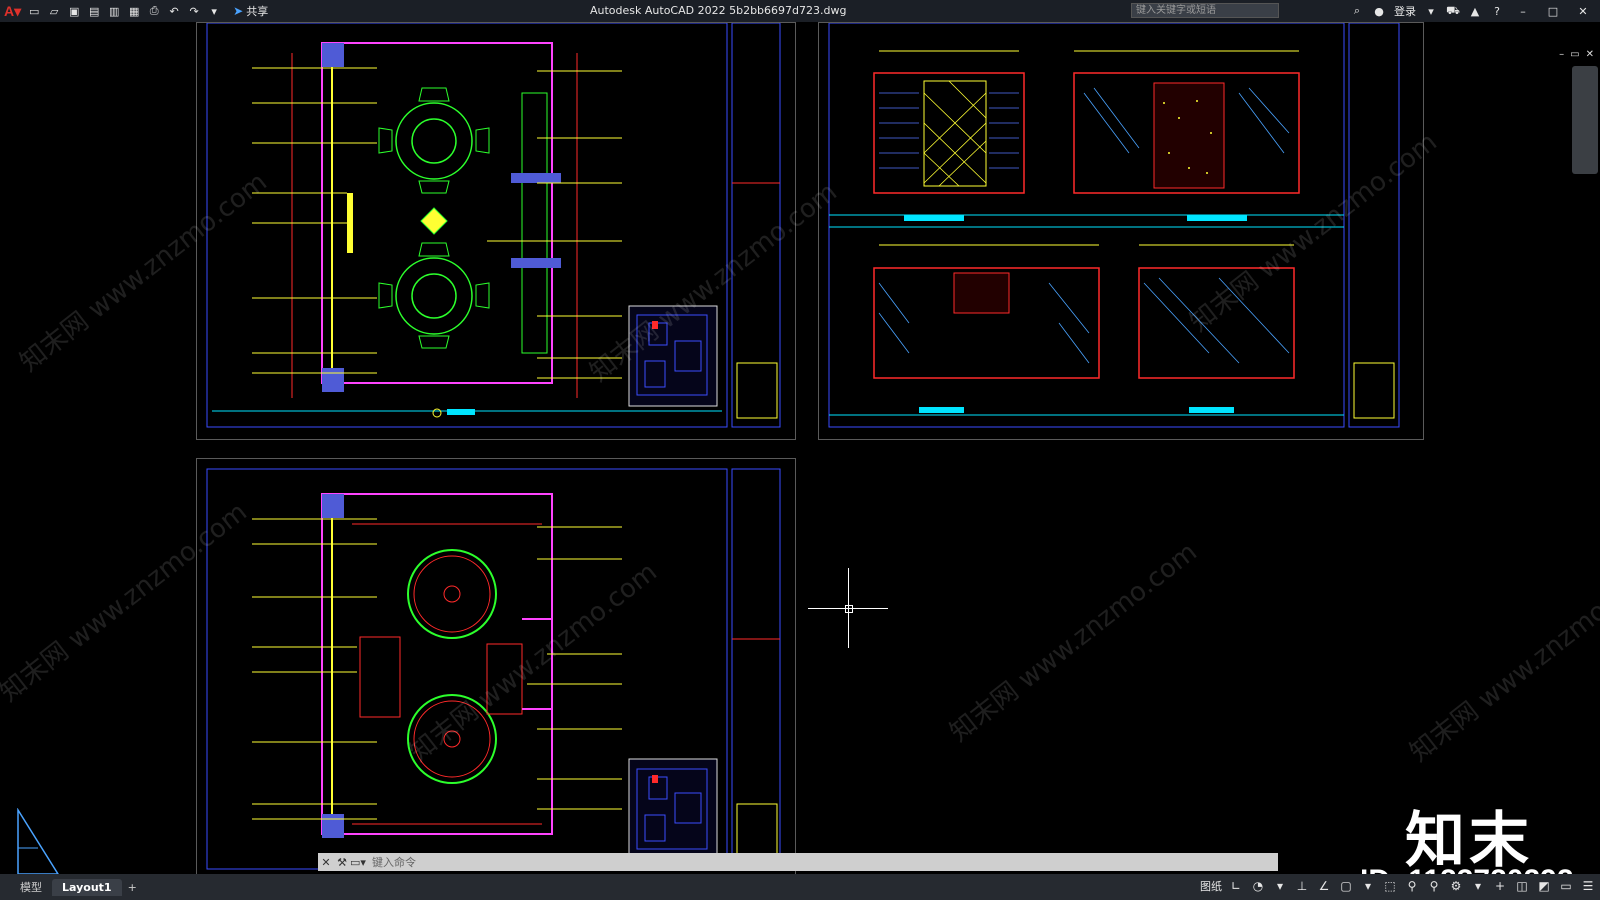  I want to click on title-bar-right: ⌕ ● 登录 ▾ ⛟ ▲ ? – □ ✕, so click(1475, 11).